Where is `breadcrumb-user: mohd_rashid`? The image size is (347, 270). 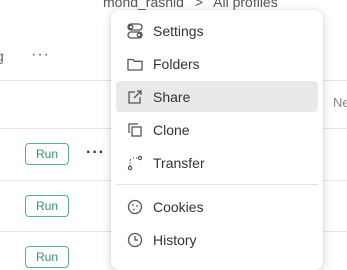 breadcrumb-user: mohd_rashid is located at coordinates (143, 5).